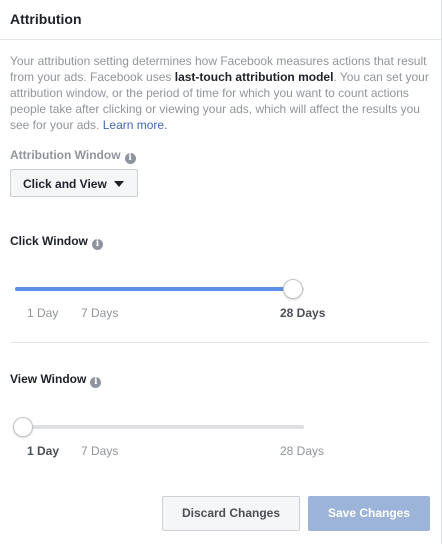 Image resolution: width=442 pixels, height=544 pixels. Describe the element at coordinates (221, 20) in the screenshot. I see `panel-header: Attribution` at that location.